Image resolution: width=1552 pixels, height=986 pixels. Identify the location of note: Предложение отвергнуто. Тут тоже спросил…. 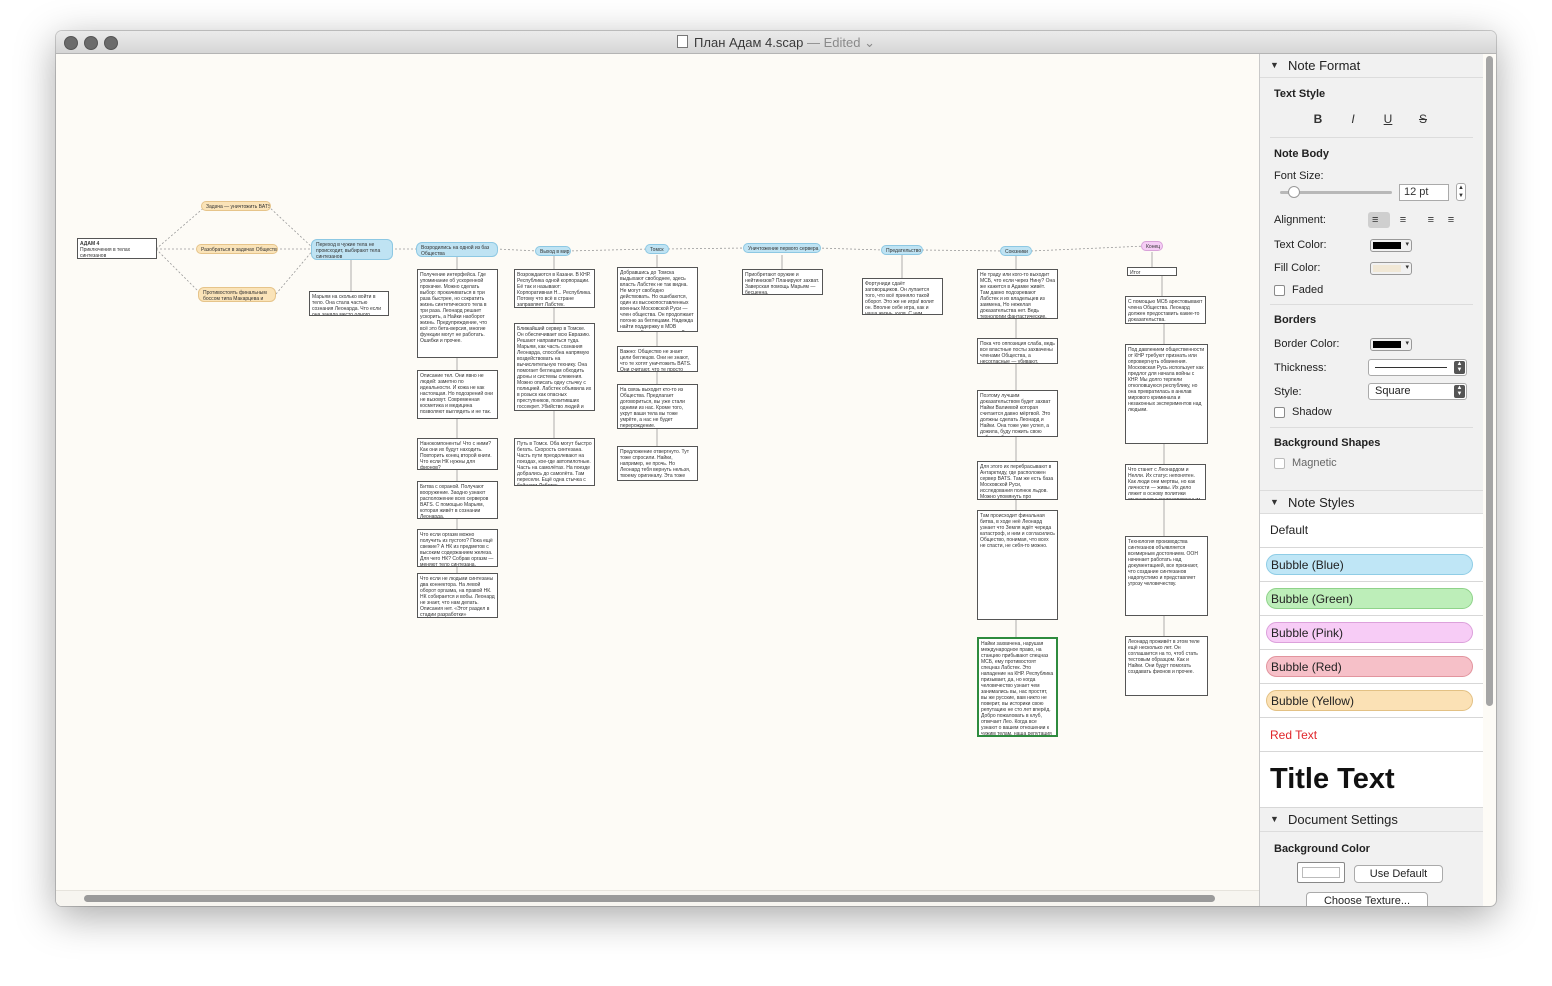
(657, 463).